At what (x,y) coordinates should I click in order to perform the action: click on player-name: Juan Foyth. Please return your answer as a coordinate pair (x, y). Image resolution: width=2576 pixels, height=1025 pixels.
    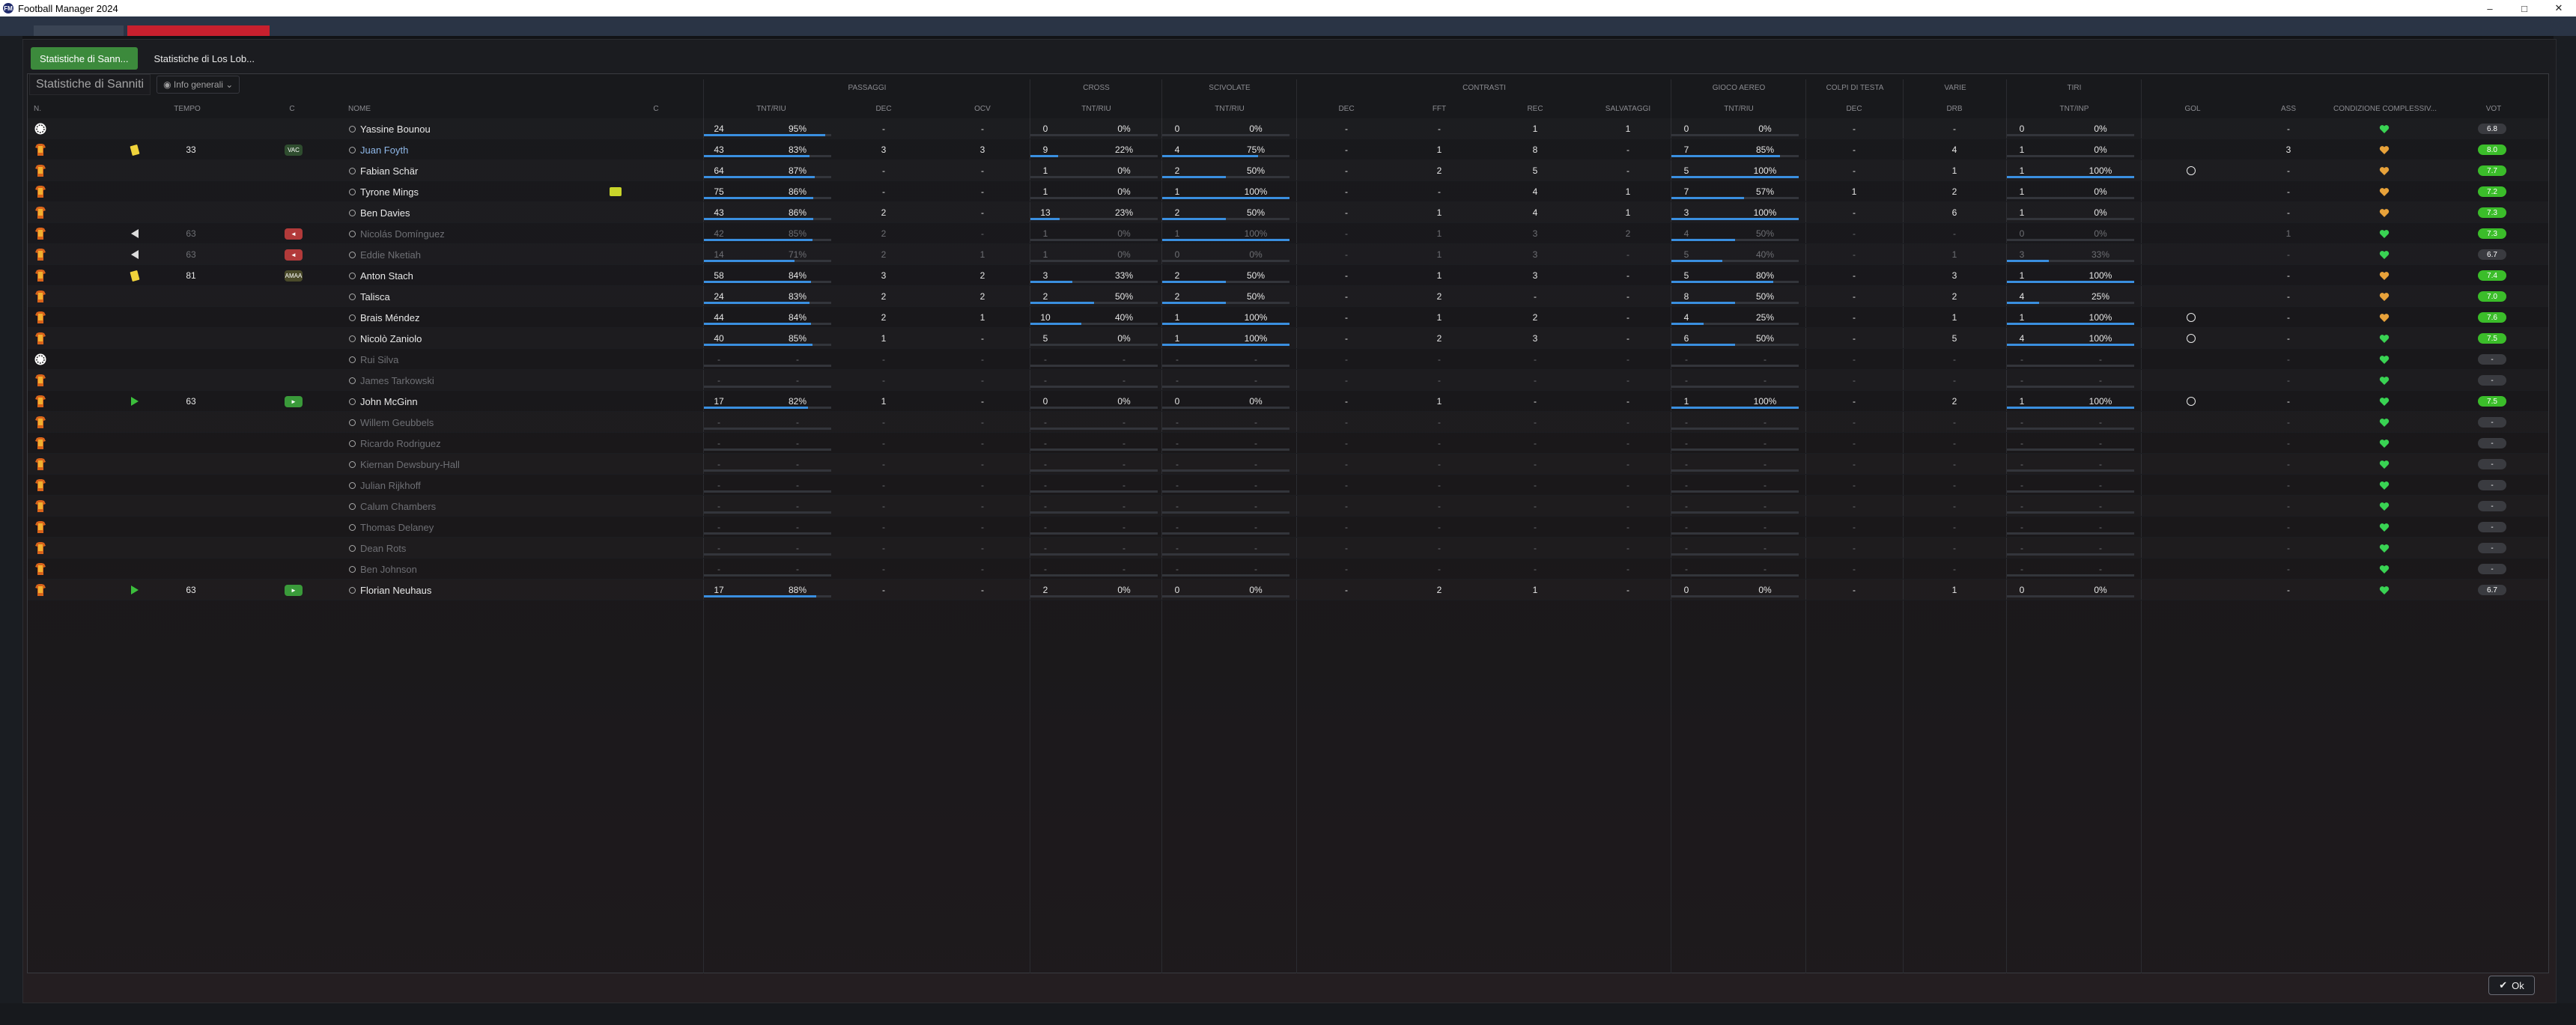
    Looking at the image, I should click on (378, 150).